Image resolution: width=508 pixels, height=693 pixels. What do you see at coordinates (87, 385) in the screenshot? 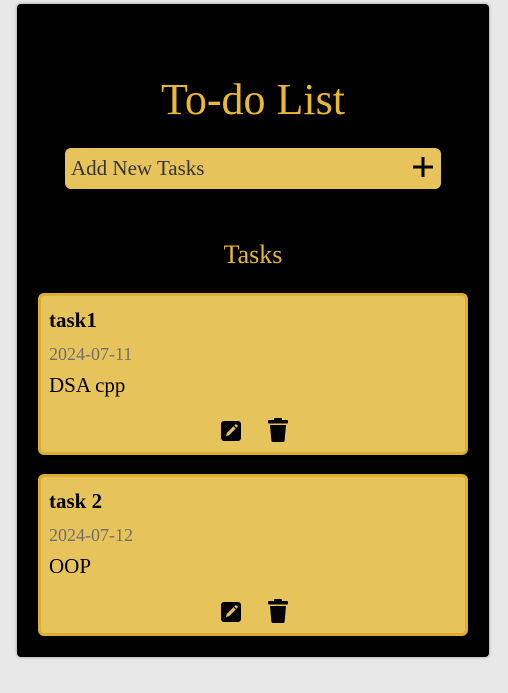
I see `task-description: DSA cpp` at bounding box center [87, 385].